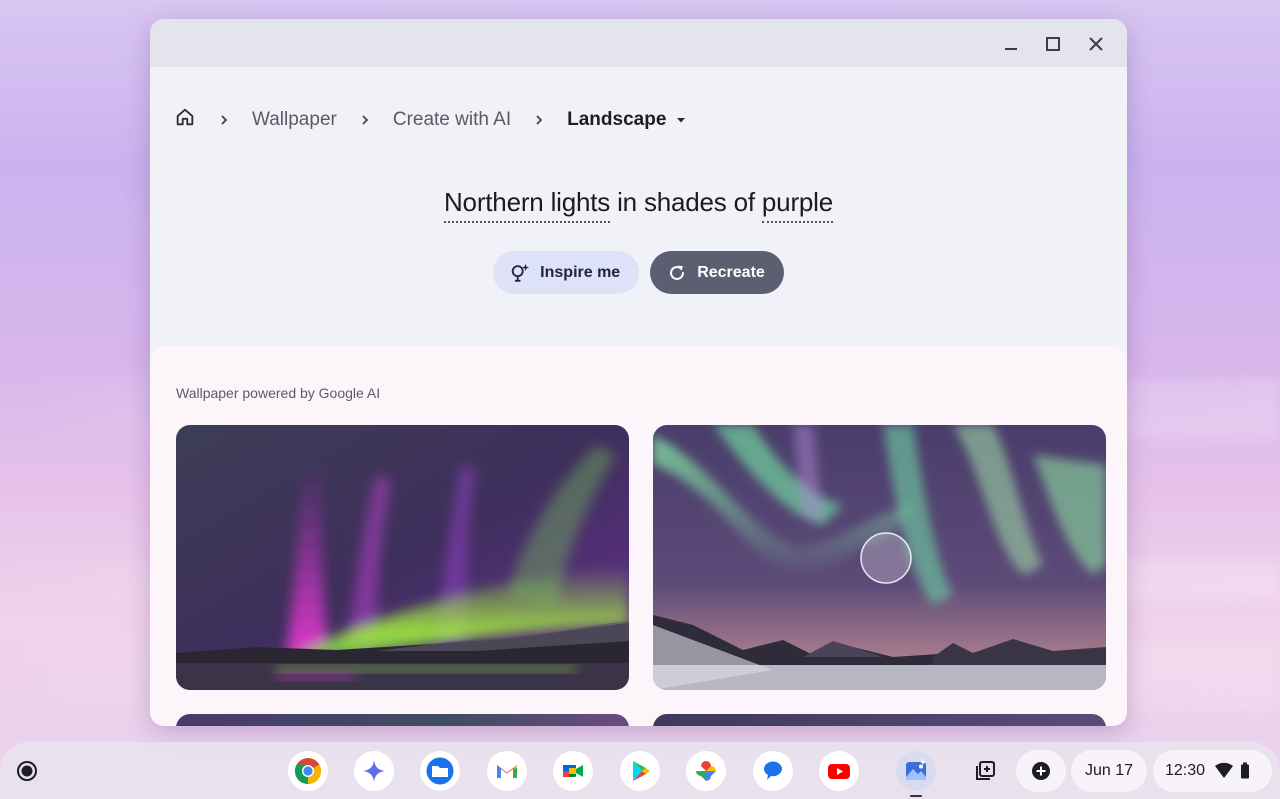 The height and width of the screenshot is (799, 1280). I want to click on messages-app, so click(773, 771).